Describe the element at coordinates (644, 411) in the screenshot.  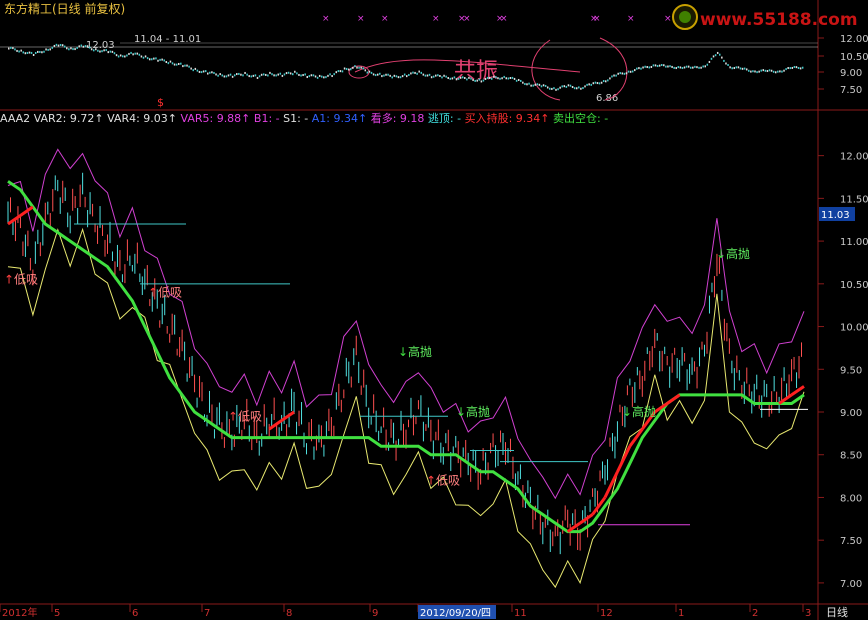
I see `sell-signal-label: 高抛` at that location.